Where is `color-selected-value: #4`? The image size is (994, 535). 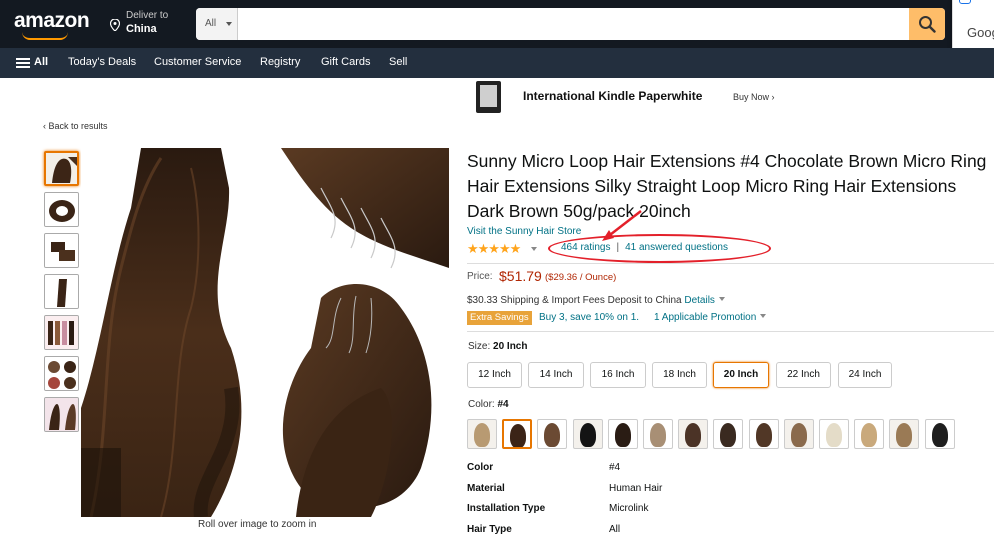 color-selected-value: #4 is located at coordinates (503, 404).